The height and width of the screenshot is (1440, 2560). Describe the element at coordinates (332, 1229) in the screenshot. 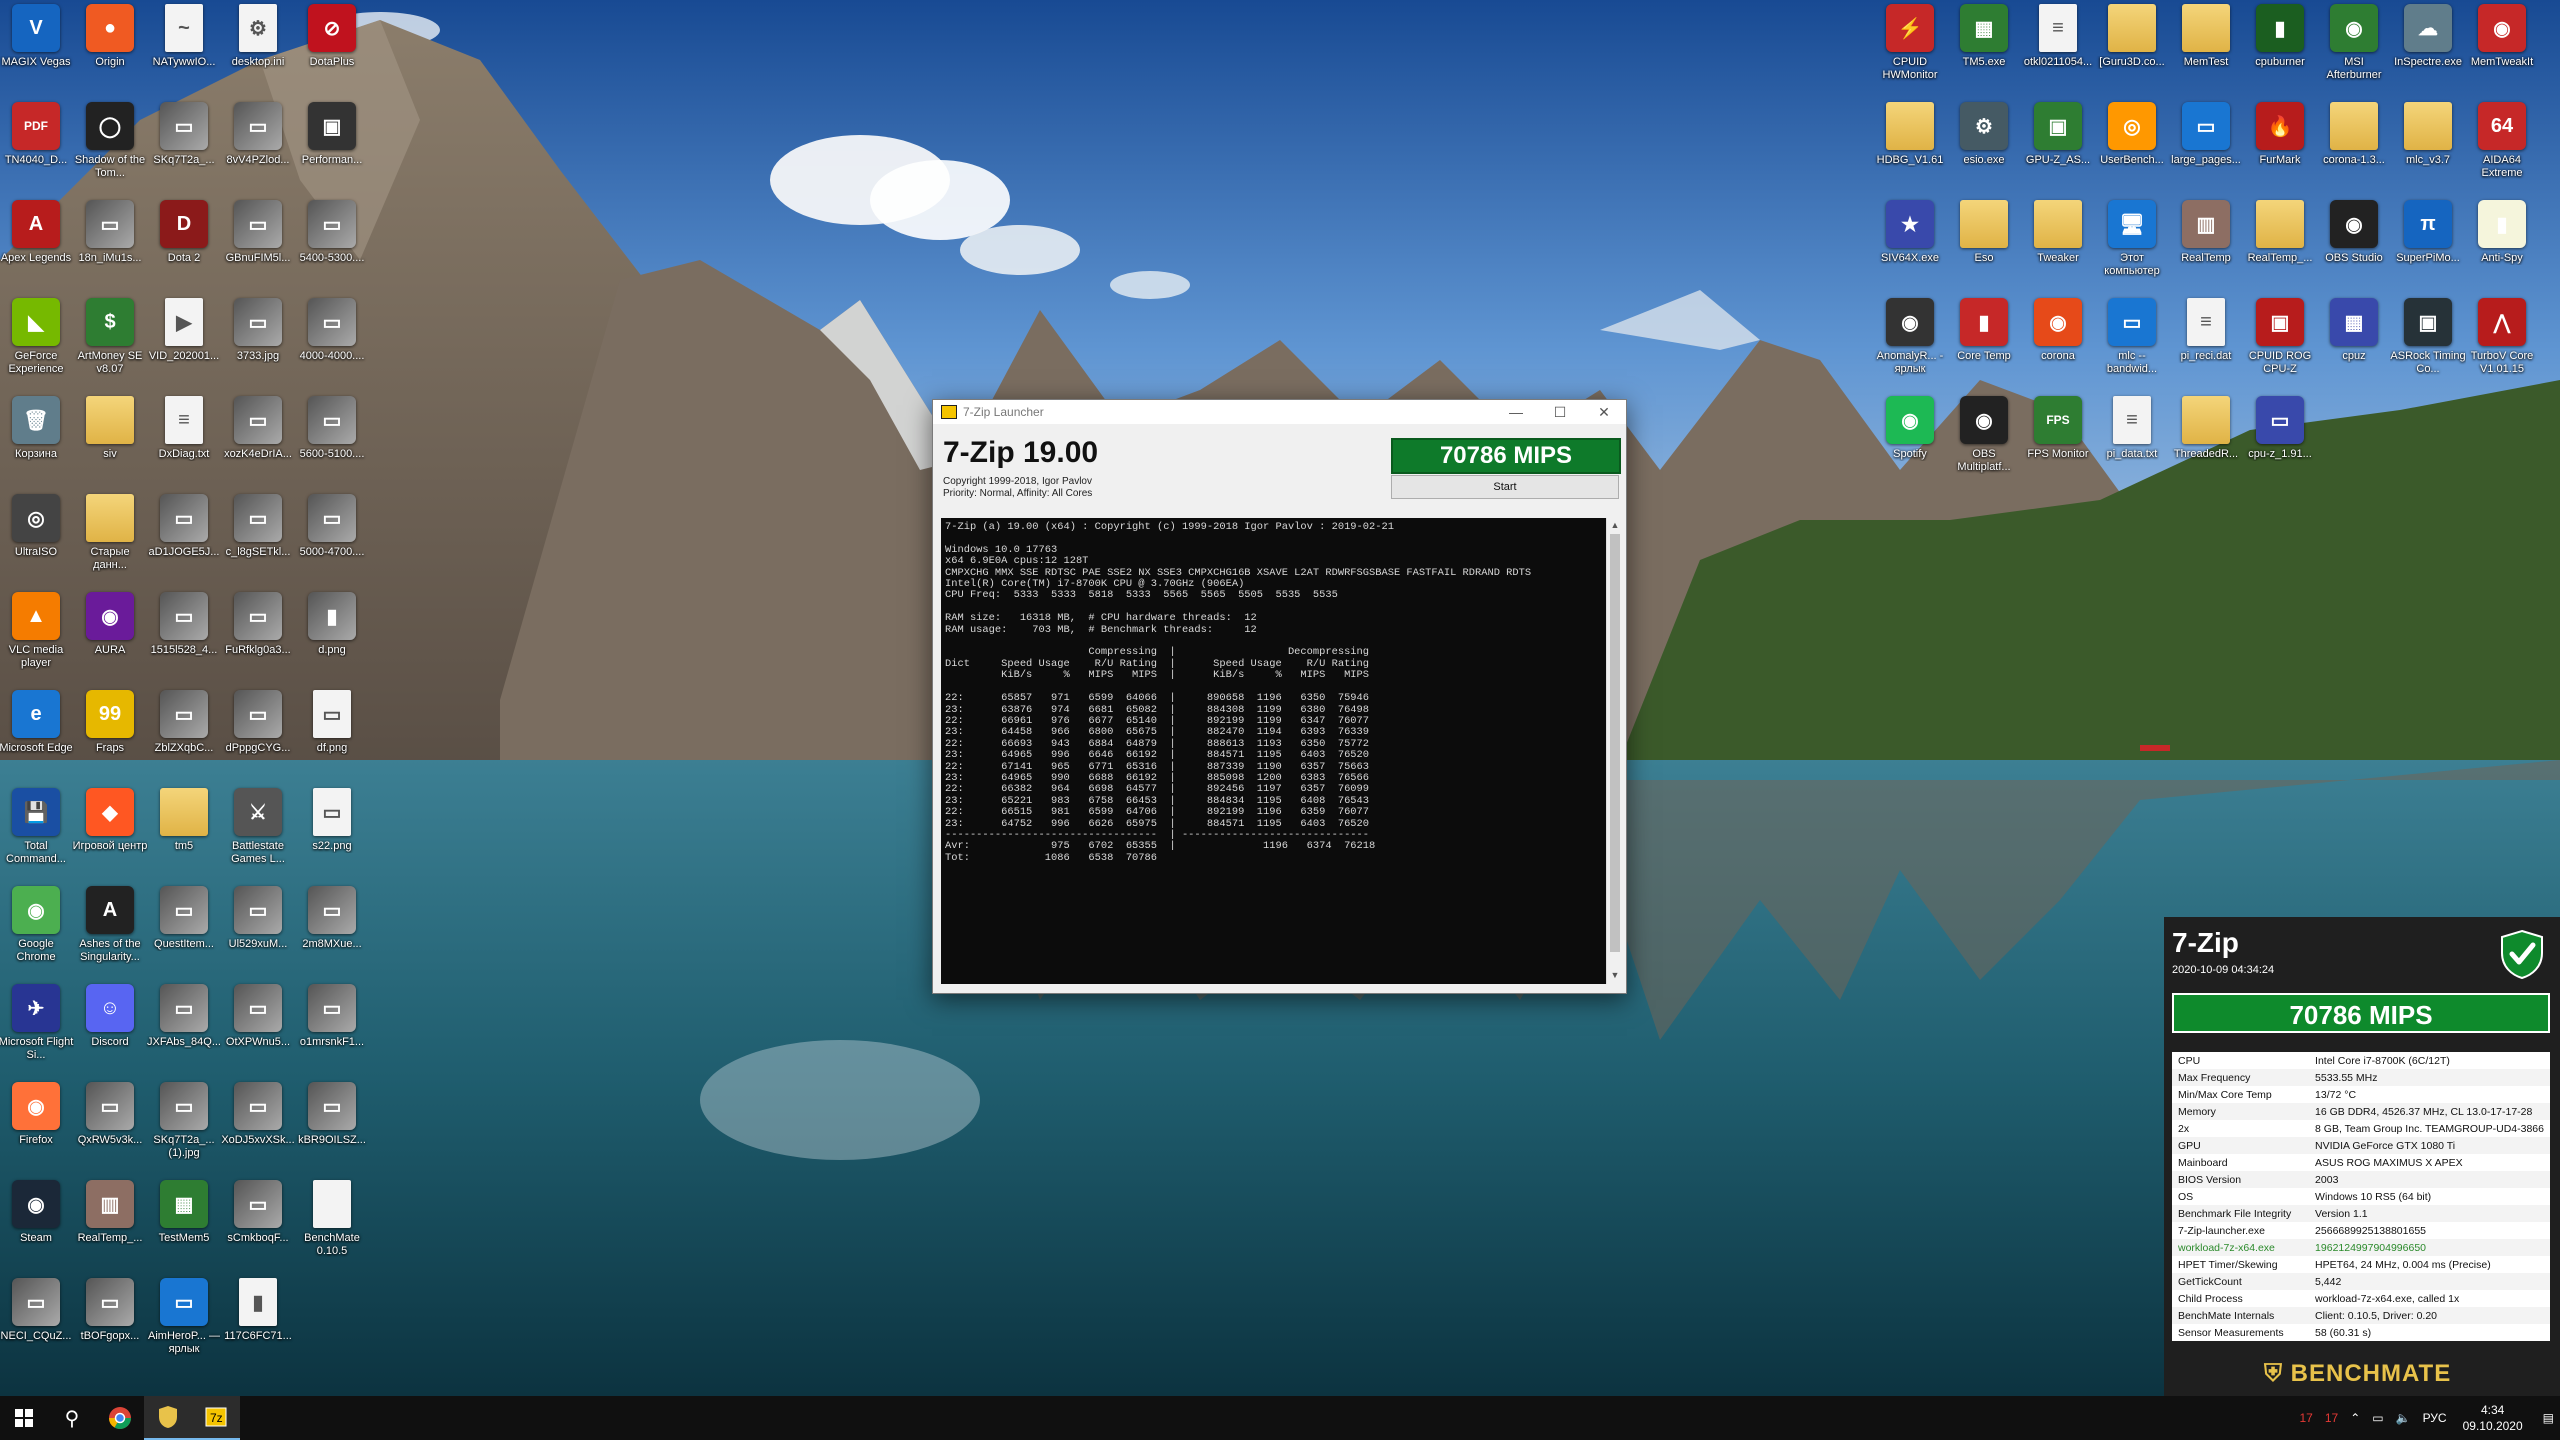

I see `desktop-icon: BenchMate 0.10.5` at that location.